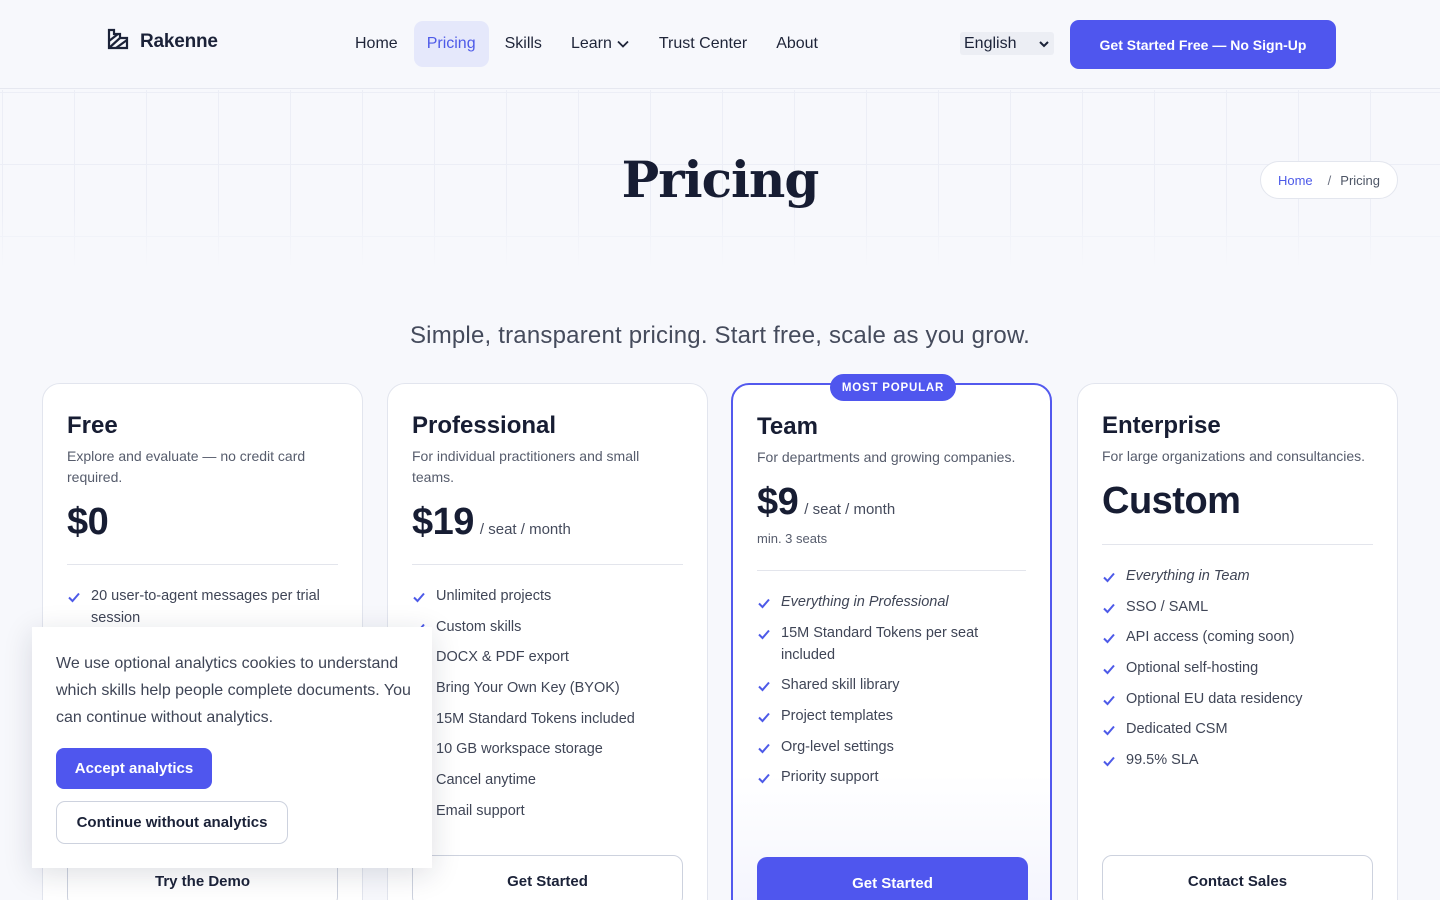 Image resolution: width=1440 pixels, height=900 pixels. I want to click on language-select: English, so click(1007, 43).